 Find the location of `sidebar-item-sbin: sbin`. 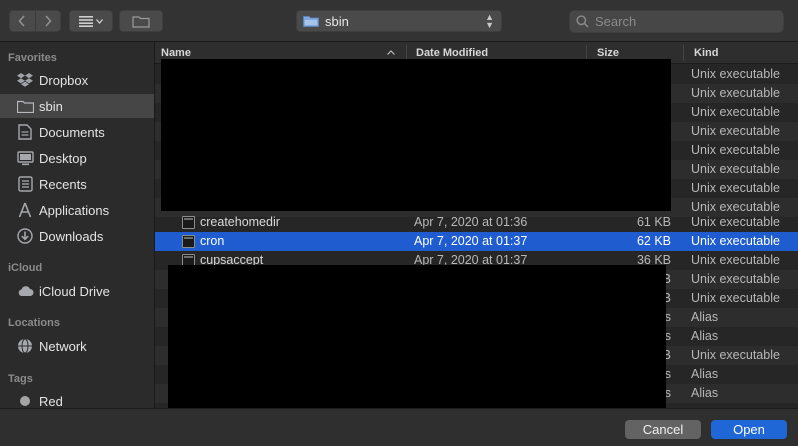

sidebar-item-sbin: sbin is located at coordinates (77, 106).